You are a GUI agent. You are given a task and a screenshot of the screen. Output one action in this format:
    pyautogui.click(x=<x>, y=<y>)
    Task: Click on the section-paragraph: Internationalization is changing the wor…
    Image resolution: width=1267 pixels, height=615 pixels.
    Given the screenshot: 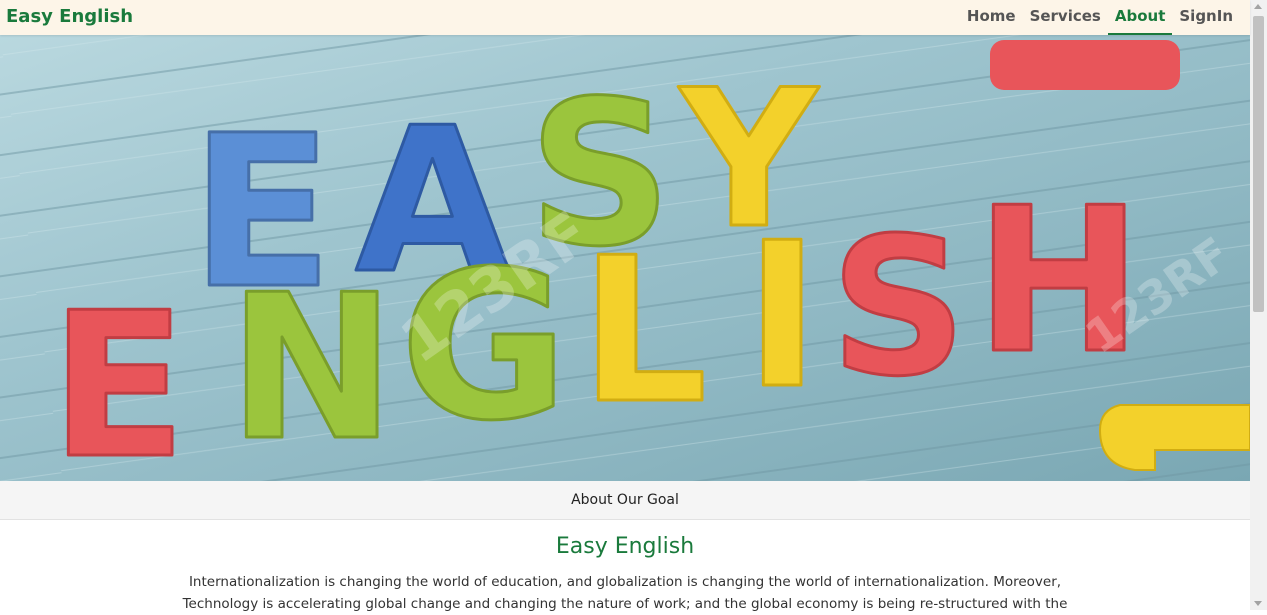 What is the action you would take?
    pyautogui.click(x=625, y=593)
    